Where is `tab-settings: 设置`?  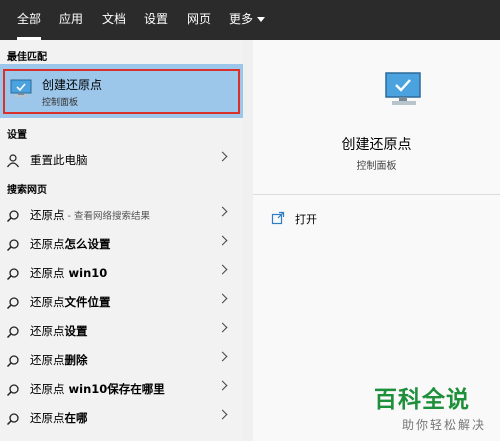
tab-settings: 设置 is located at coordinates (156, 20).